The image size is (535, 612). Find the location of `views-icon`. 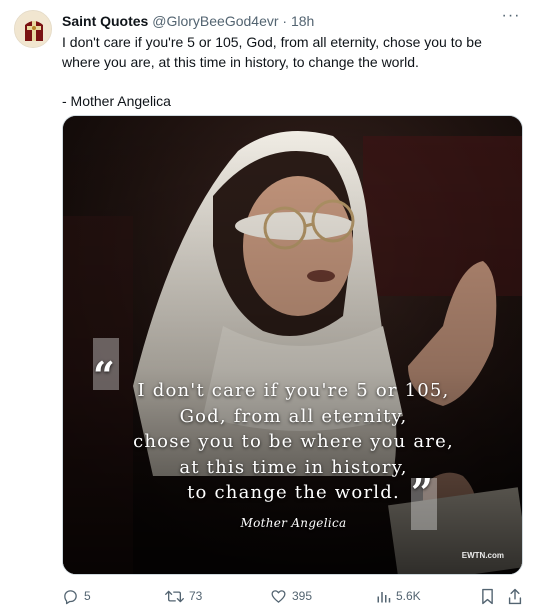

views-icon is located at coordinates (384, 596).